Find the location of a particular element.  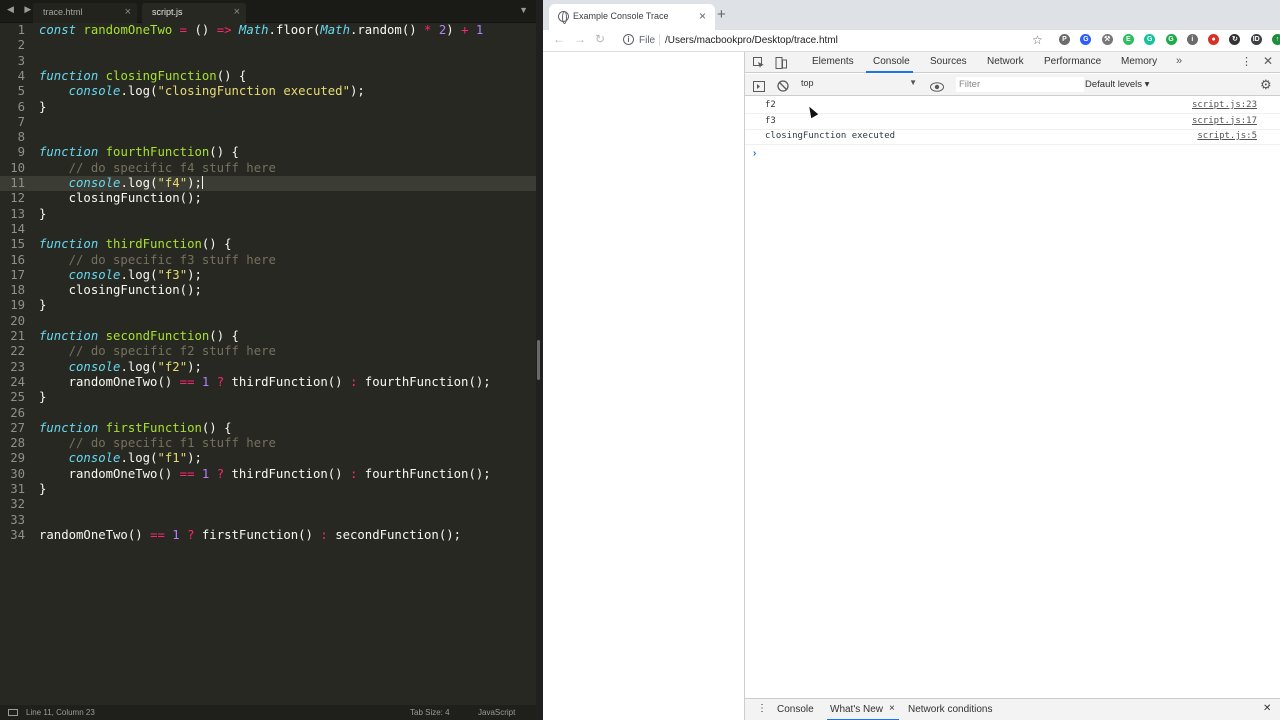

code-line: // do specific f1 stuff here is located at coordinates (157, 443).